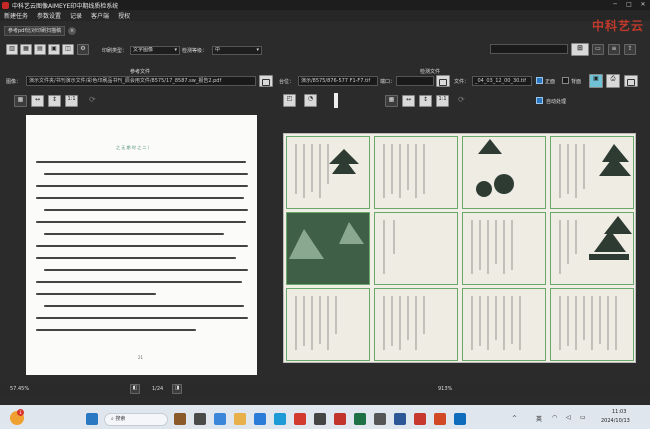  What do you see at coordinates (100, 15) in the screenshot?
I see `menu-client: 客户端` at bounding box center [100, 15].